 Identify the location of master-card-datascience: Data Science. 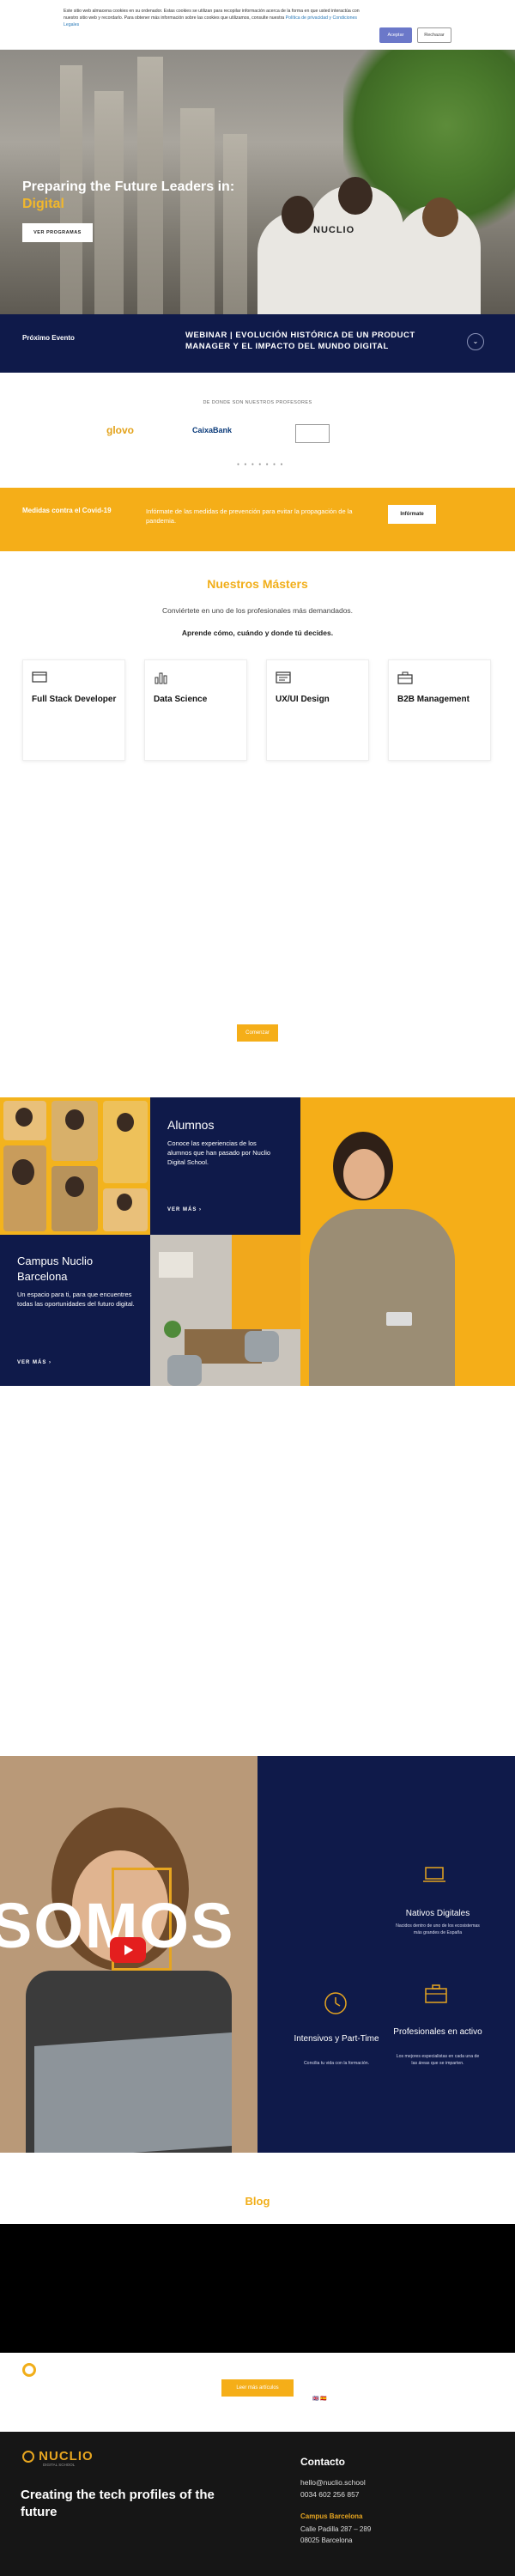
(195, 710).